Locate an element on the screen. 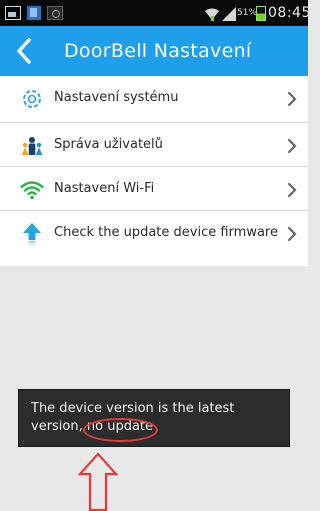 The height and width of the screenshot is (511, 320). chevron-left-icon is located at coordinates (24, 51).